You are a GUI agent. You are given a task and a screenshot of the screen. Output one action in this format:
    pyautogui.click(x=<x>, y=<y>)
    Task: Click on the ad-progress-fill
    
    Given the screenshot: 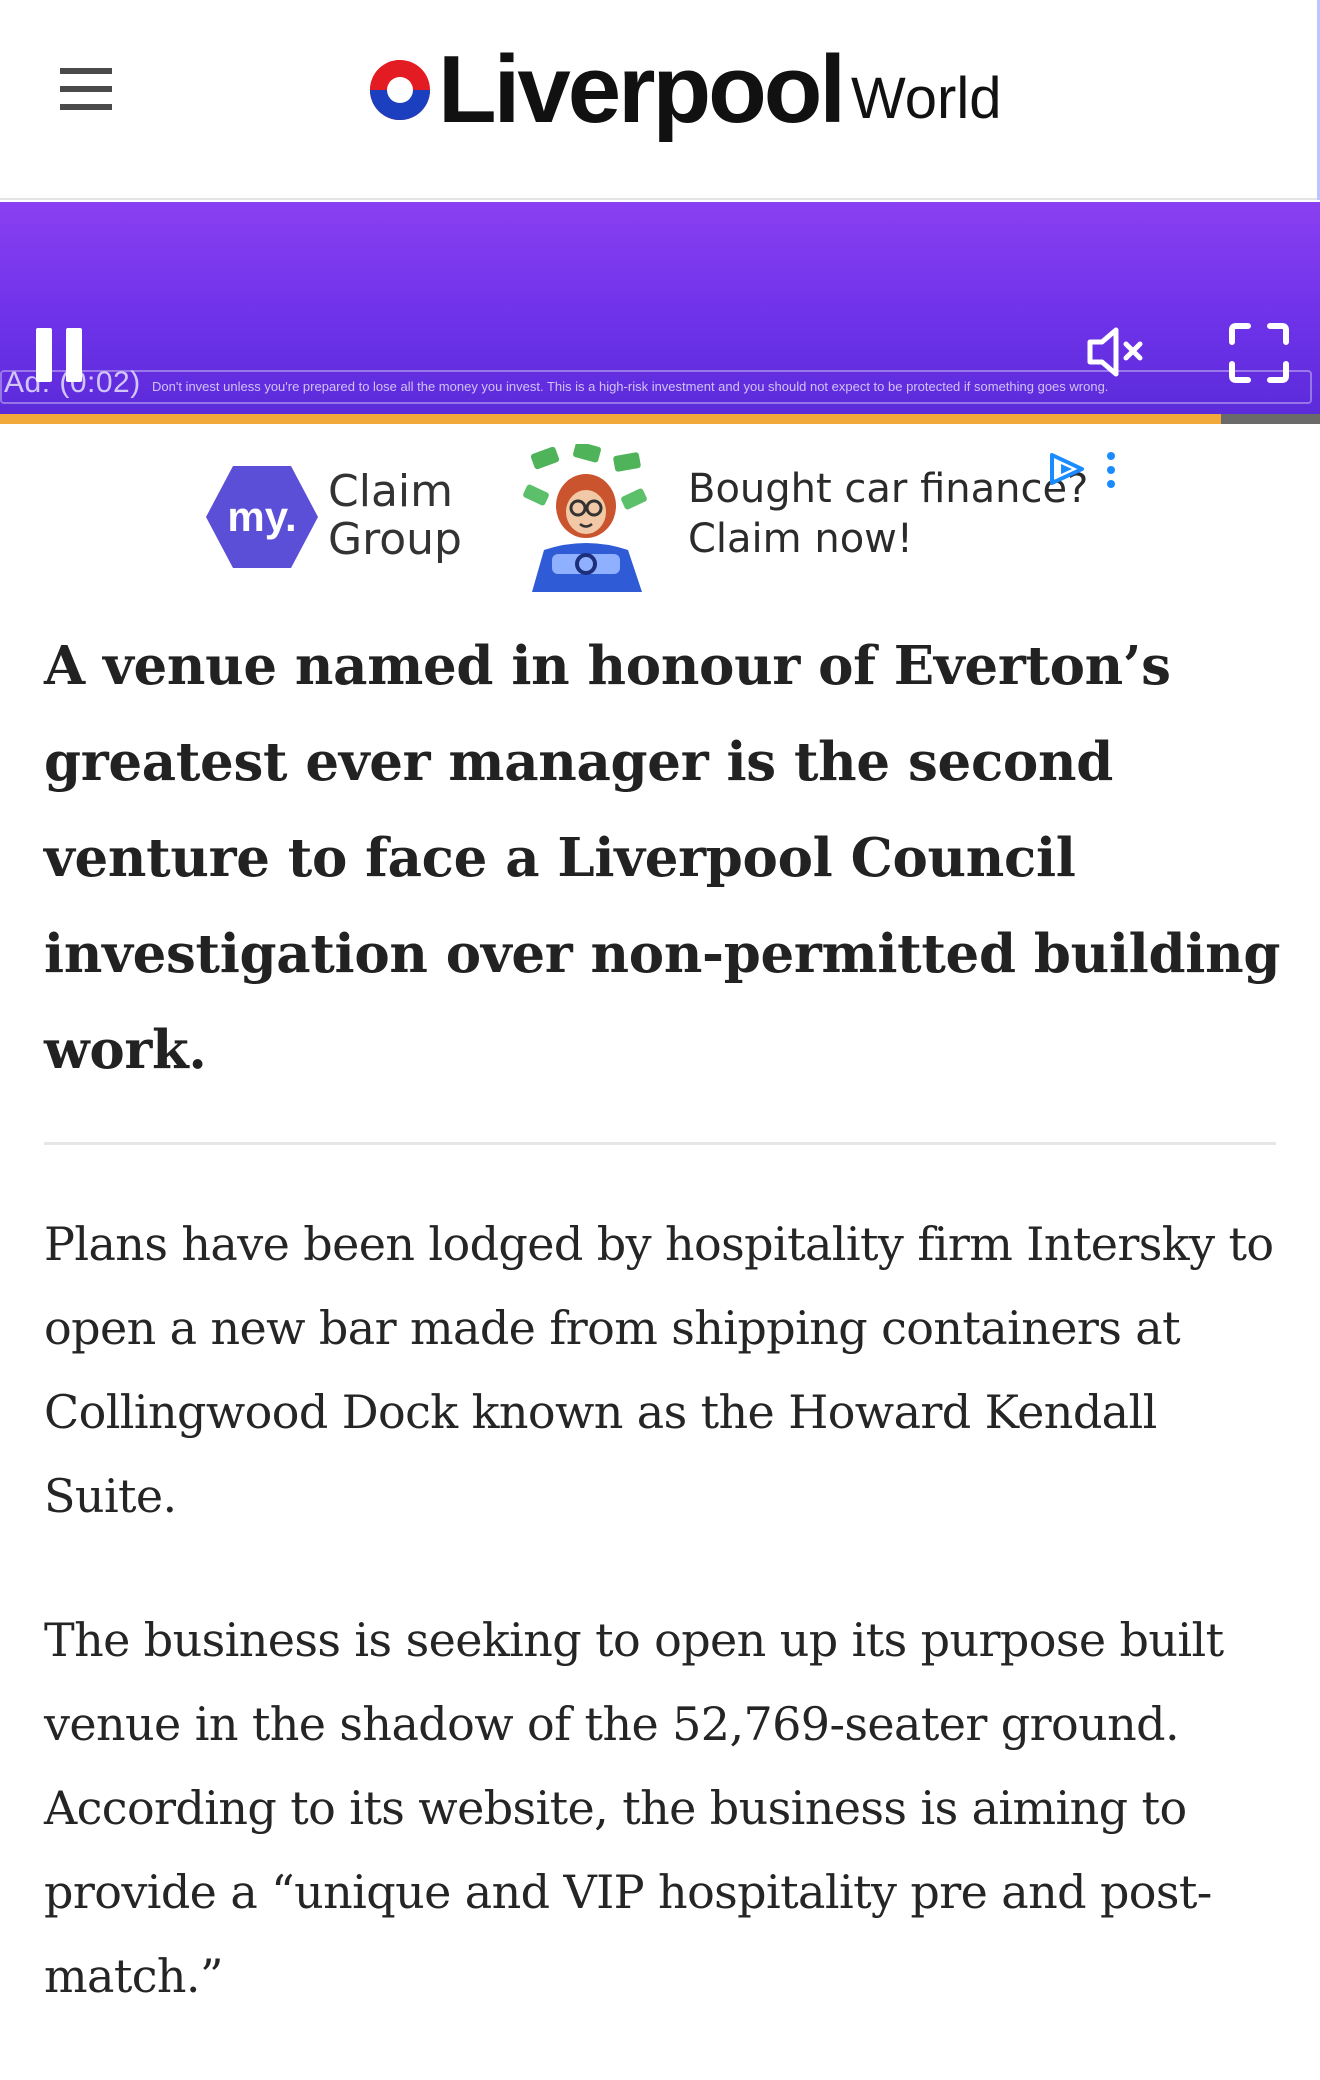 What is the action you would take?
    pyautogui.click(x=610, y=419)
    